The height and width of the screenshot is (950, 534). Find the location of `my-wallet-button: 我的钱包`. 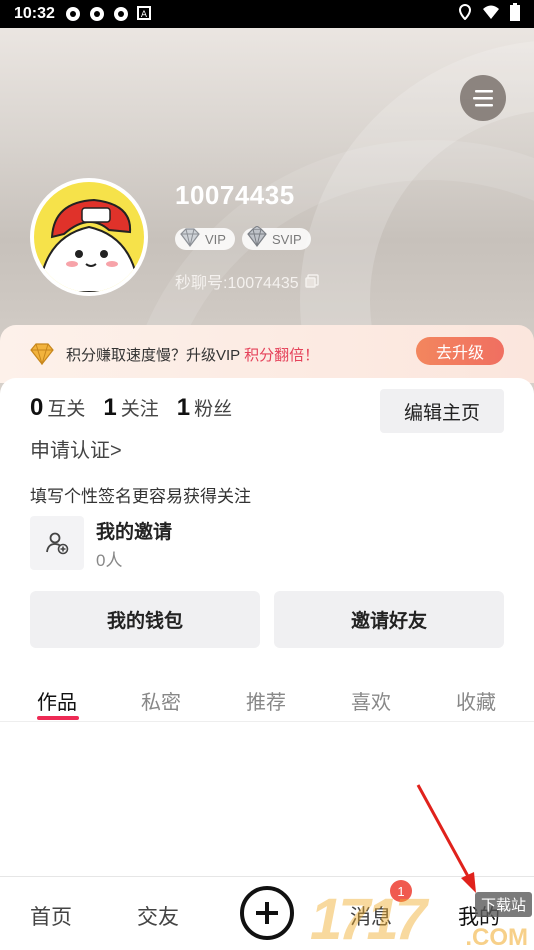

my-wallet-button: 我的钱包 is located at coordinates (145, 619).